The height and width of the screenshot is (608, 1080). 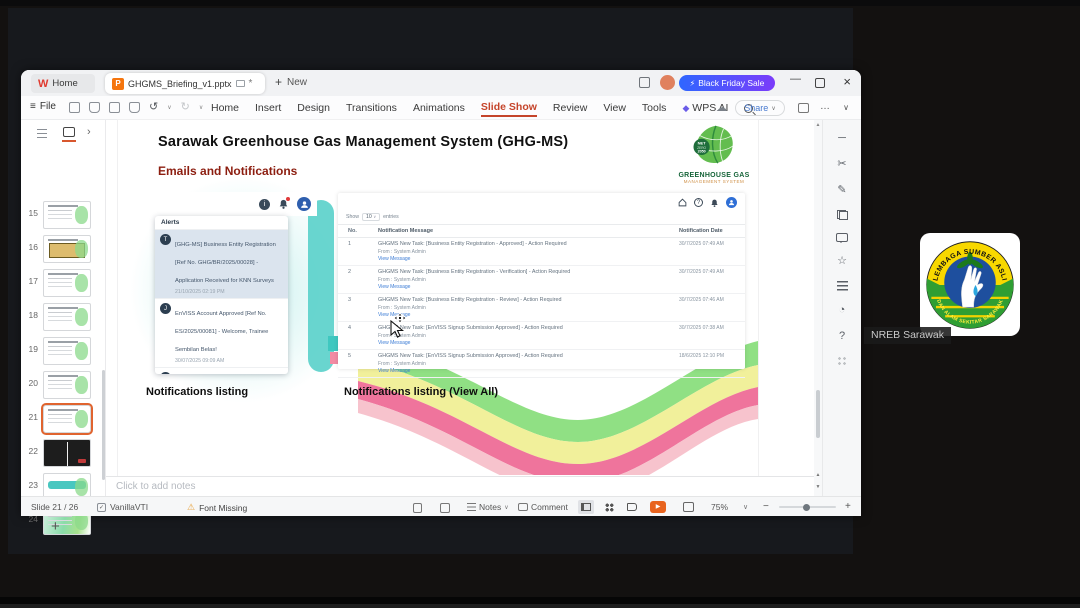 What do you see at coordinates (445, 508) in the screenshot?
I see `insert-placeholder-icon` at bounding box center [445, 508].